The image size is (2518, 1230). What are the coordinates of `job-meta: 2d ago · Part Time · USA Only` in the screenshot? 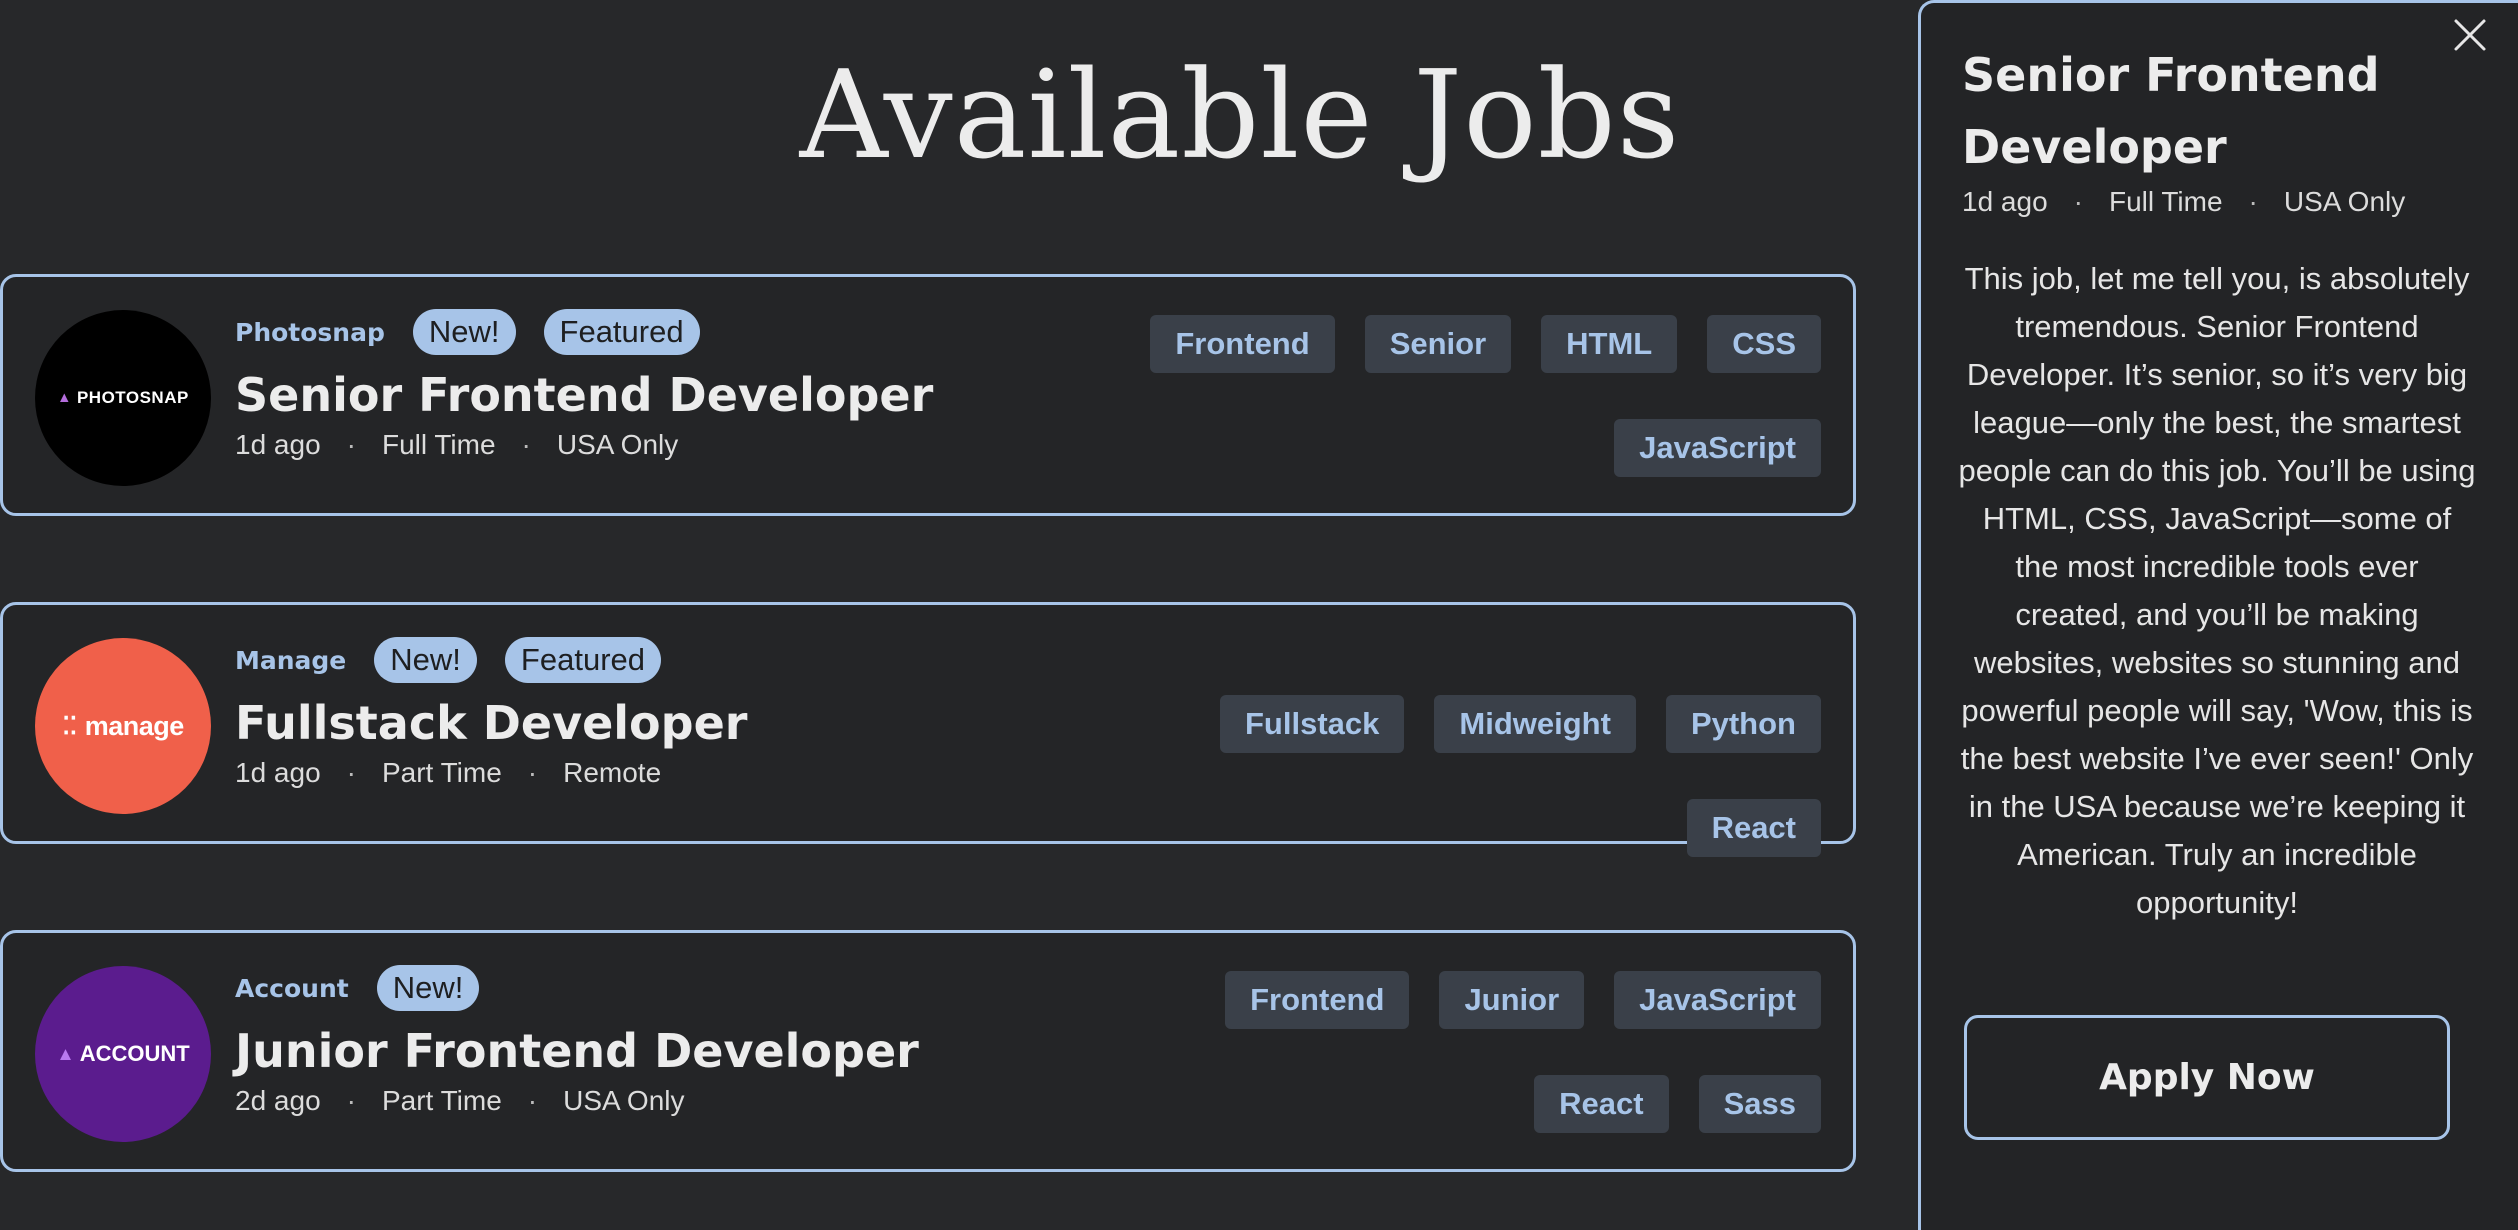 It's located at (460, 1101).